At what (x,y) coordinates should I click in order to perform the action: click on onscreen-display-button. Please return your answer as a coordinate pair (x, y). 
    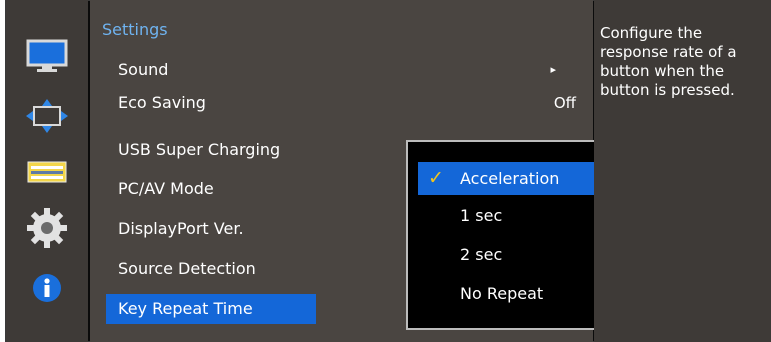
    Looking at the image, I should click on (47, 118).